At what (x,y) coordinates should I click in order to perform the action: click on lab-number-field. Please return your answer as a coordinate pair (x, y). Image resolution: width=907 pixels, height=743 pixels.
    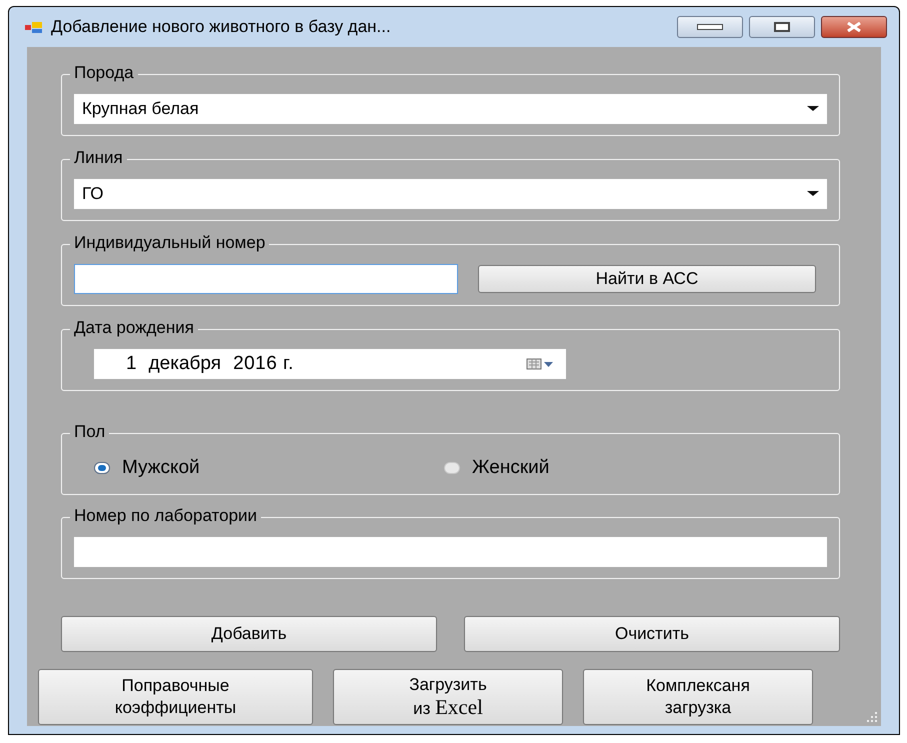
    Looking at the image, I should click on (450, 552).